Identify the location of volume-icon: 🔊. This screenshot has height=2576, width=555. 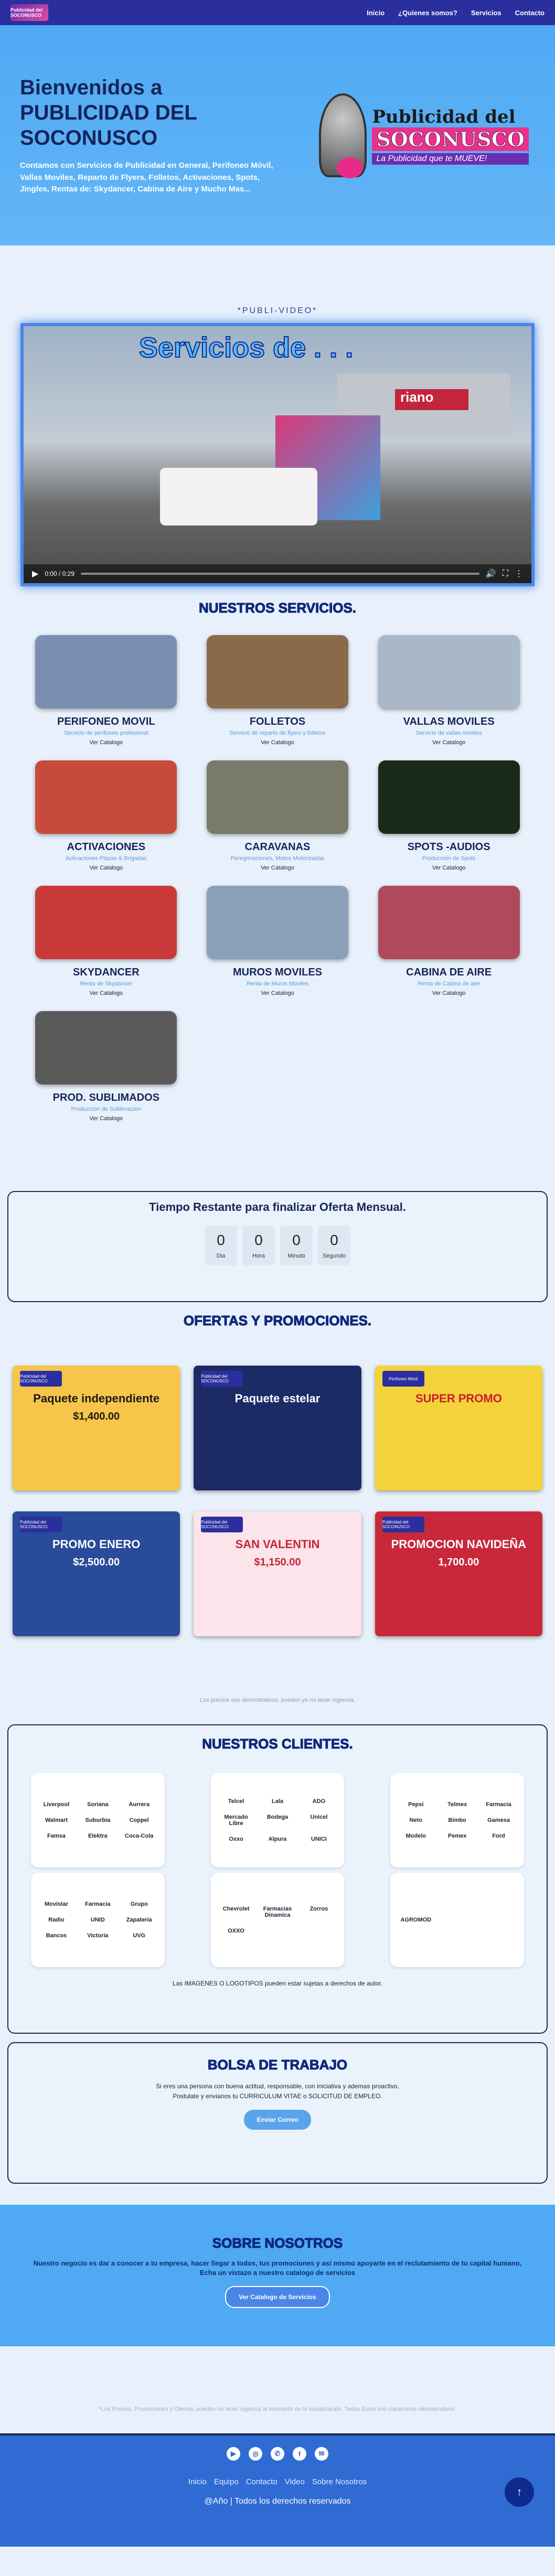
(491, 573).